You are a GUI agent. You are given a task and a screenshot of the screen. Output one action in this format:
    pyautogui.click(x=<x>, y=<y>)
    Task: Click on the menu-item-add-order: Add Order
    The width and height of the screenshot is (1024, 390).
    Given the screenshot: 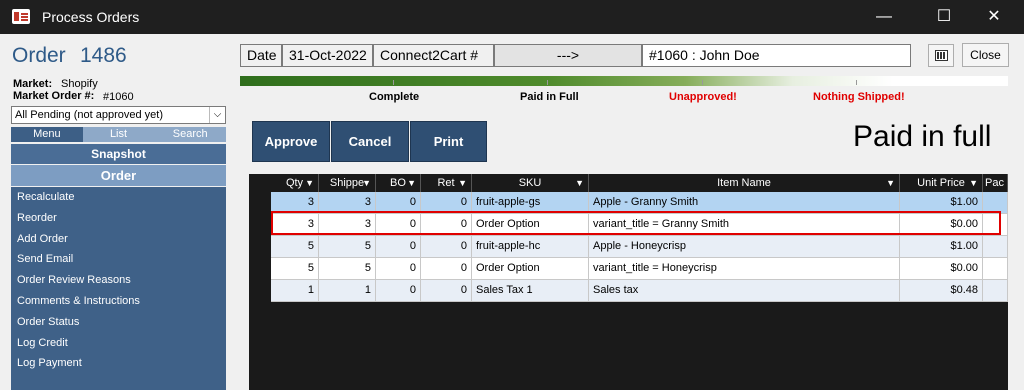 What is the action you would take?
    pyautogui.click(x=118, y=239)
    